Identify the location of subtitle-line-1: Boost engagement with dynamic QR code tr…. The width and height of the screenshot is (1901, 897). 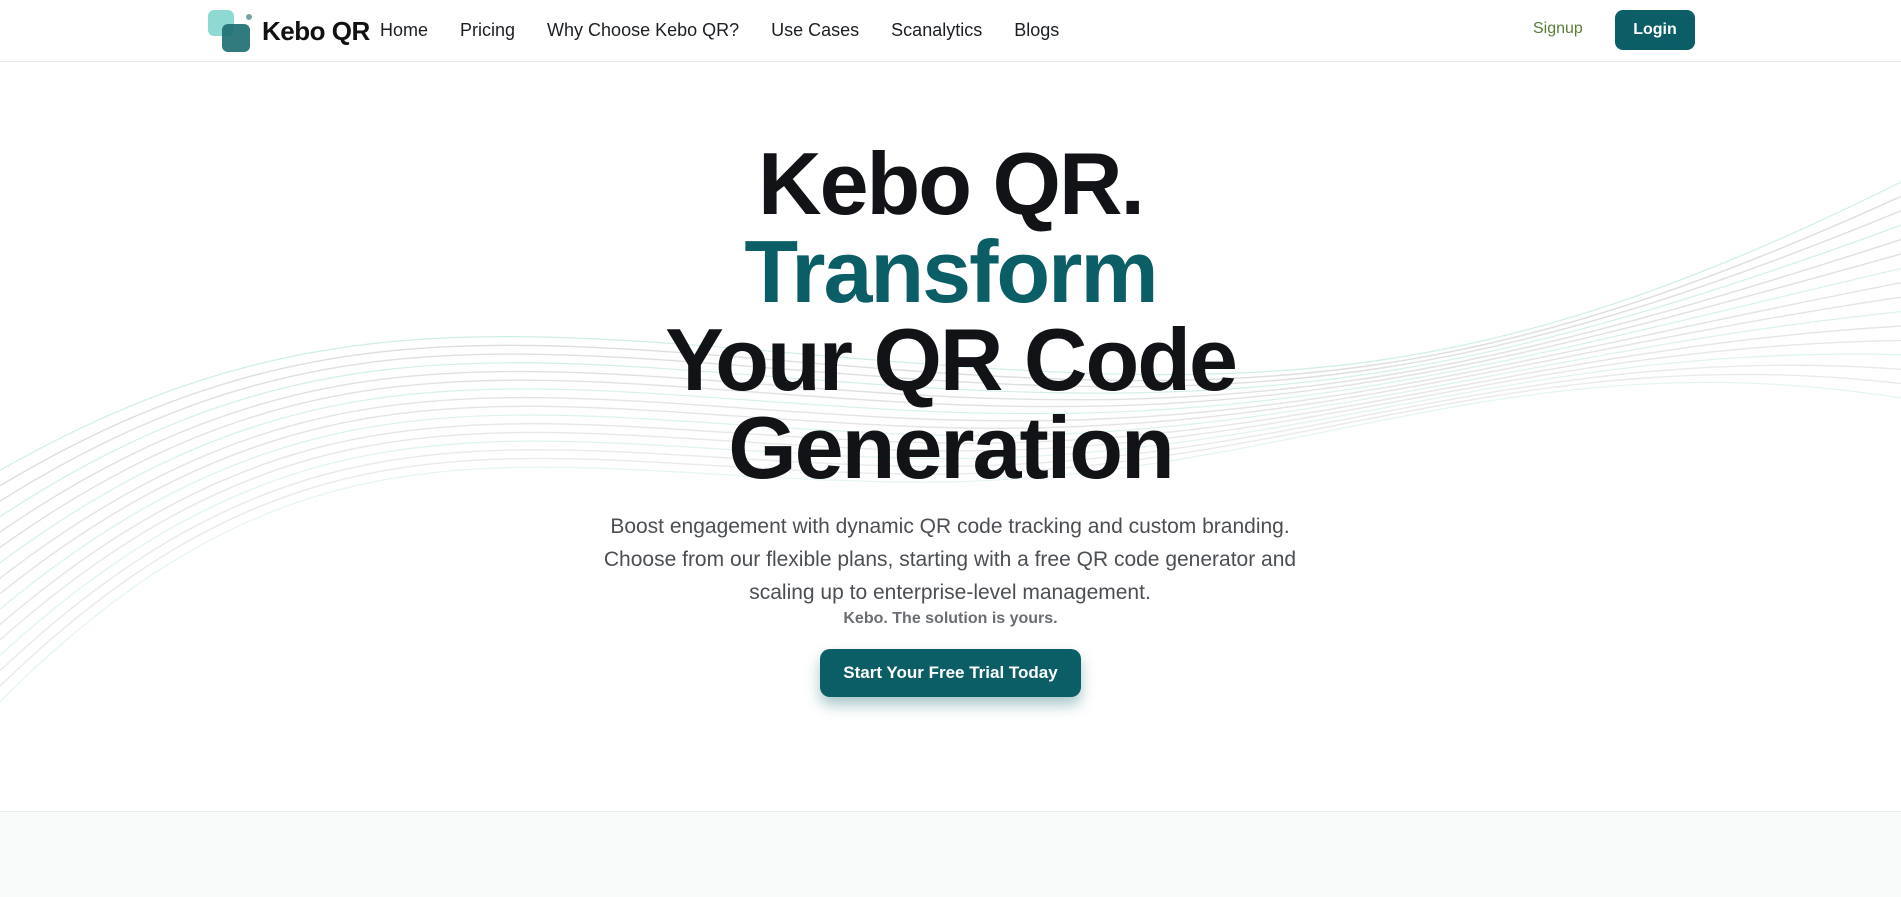
(950, 526).